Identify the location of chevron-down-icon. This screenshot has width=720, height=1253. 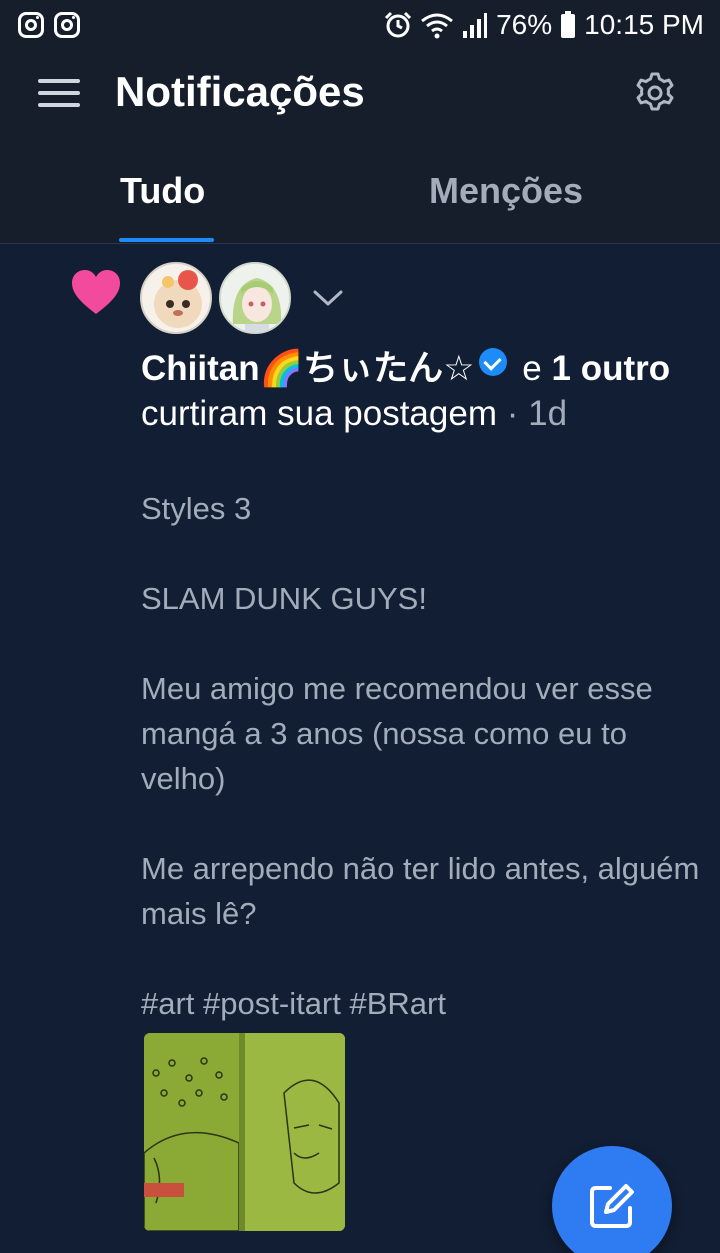
(328, 298).